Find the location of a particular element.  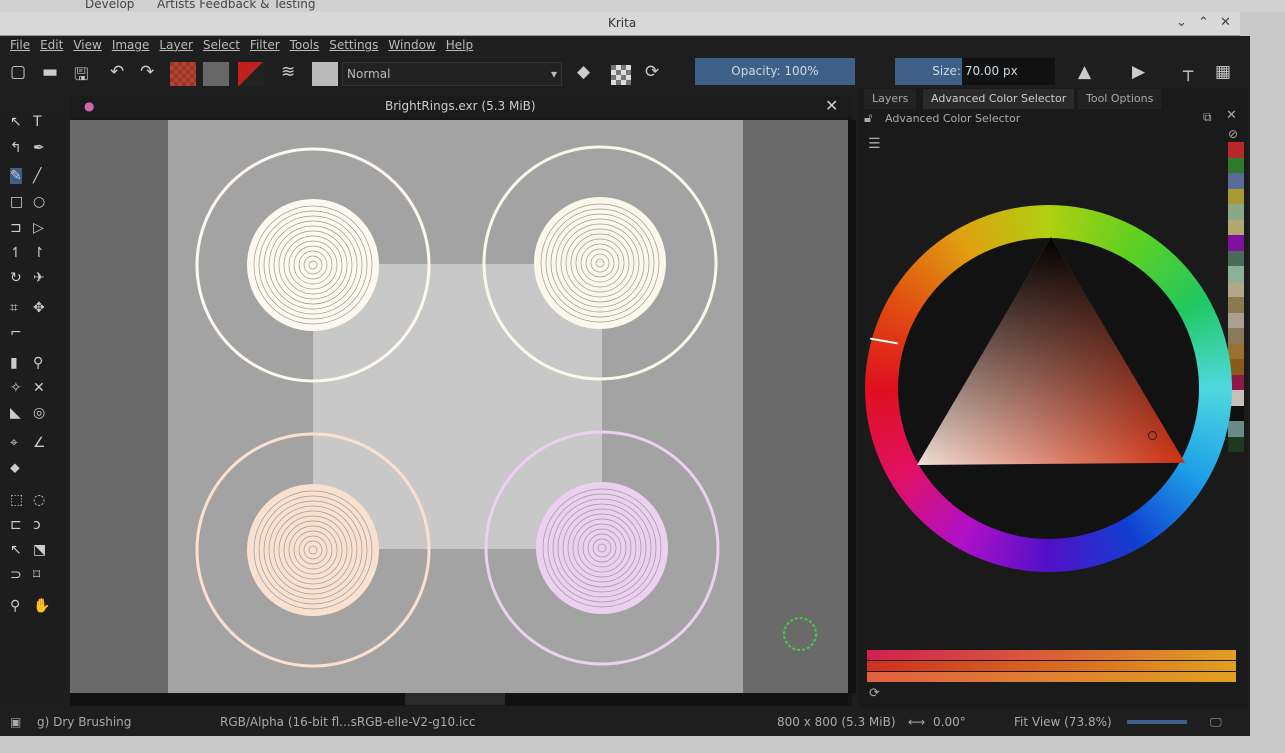

zoom-tool-icon: ⚲ is located at coordinates (15, 606).